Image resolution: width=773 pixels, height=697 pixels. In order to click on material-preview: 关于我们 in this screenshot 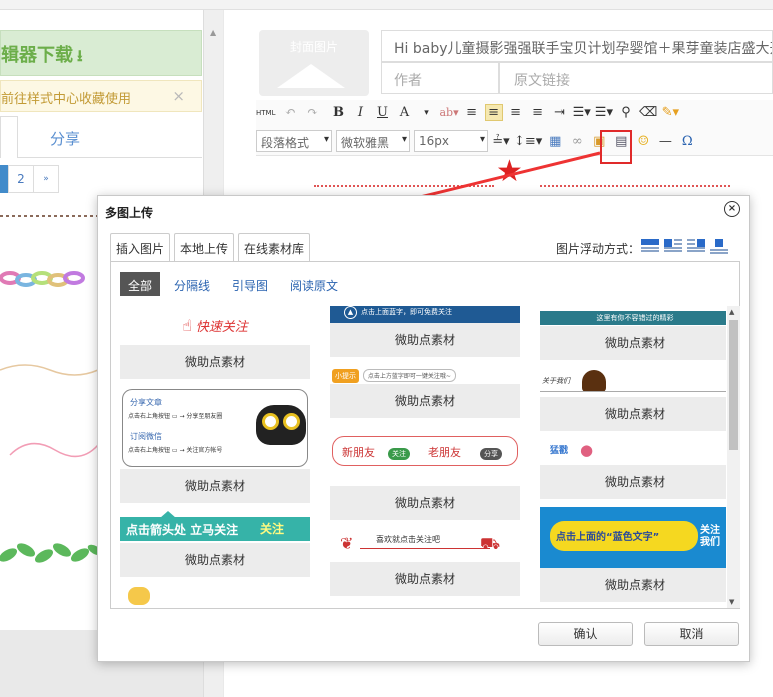, I will do `click(633, 382)`.